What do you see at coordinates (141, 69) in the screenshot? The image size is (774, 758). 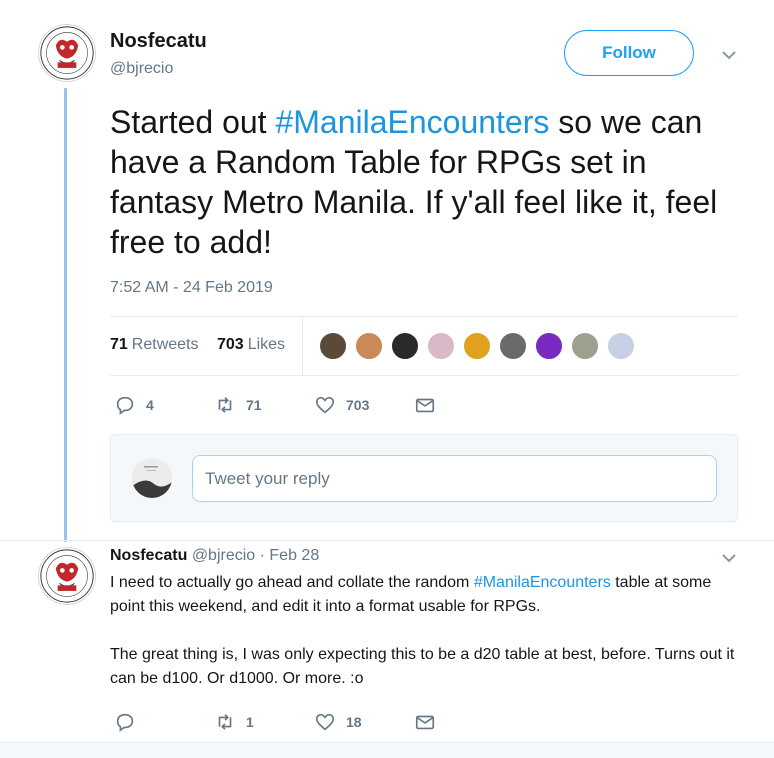 I see `author-handle: @bjrecio` at bounding box center [141, 69].